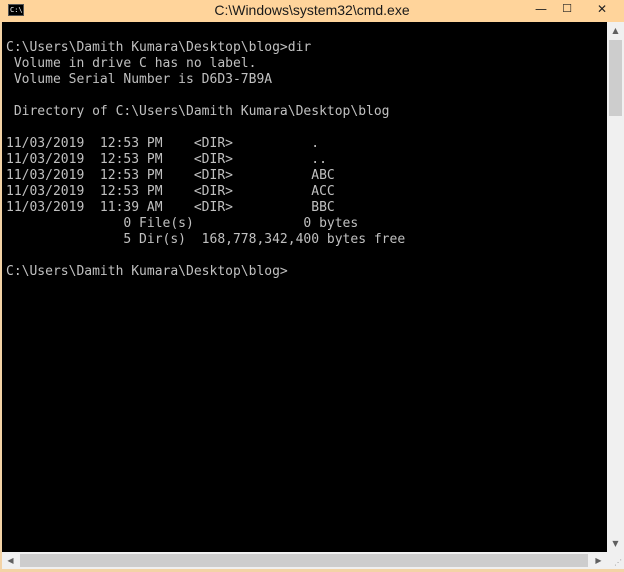 Image resolution: width=624 pixels, height=572 pixels. Describe the element at coordinates (147, 271) in the screenshot. I see `console-prompt-line: C:\Users\Damith Kumara\Desktop\blog>` at that location.